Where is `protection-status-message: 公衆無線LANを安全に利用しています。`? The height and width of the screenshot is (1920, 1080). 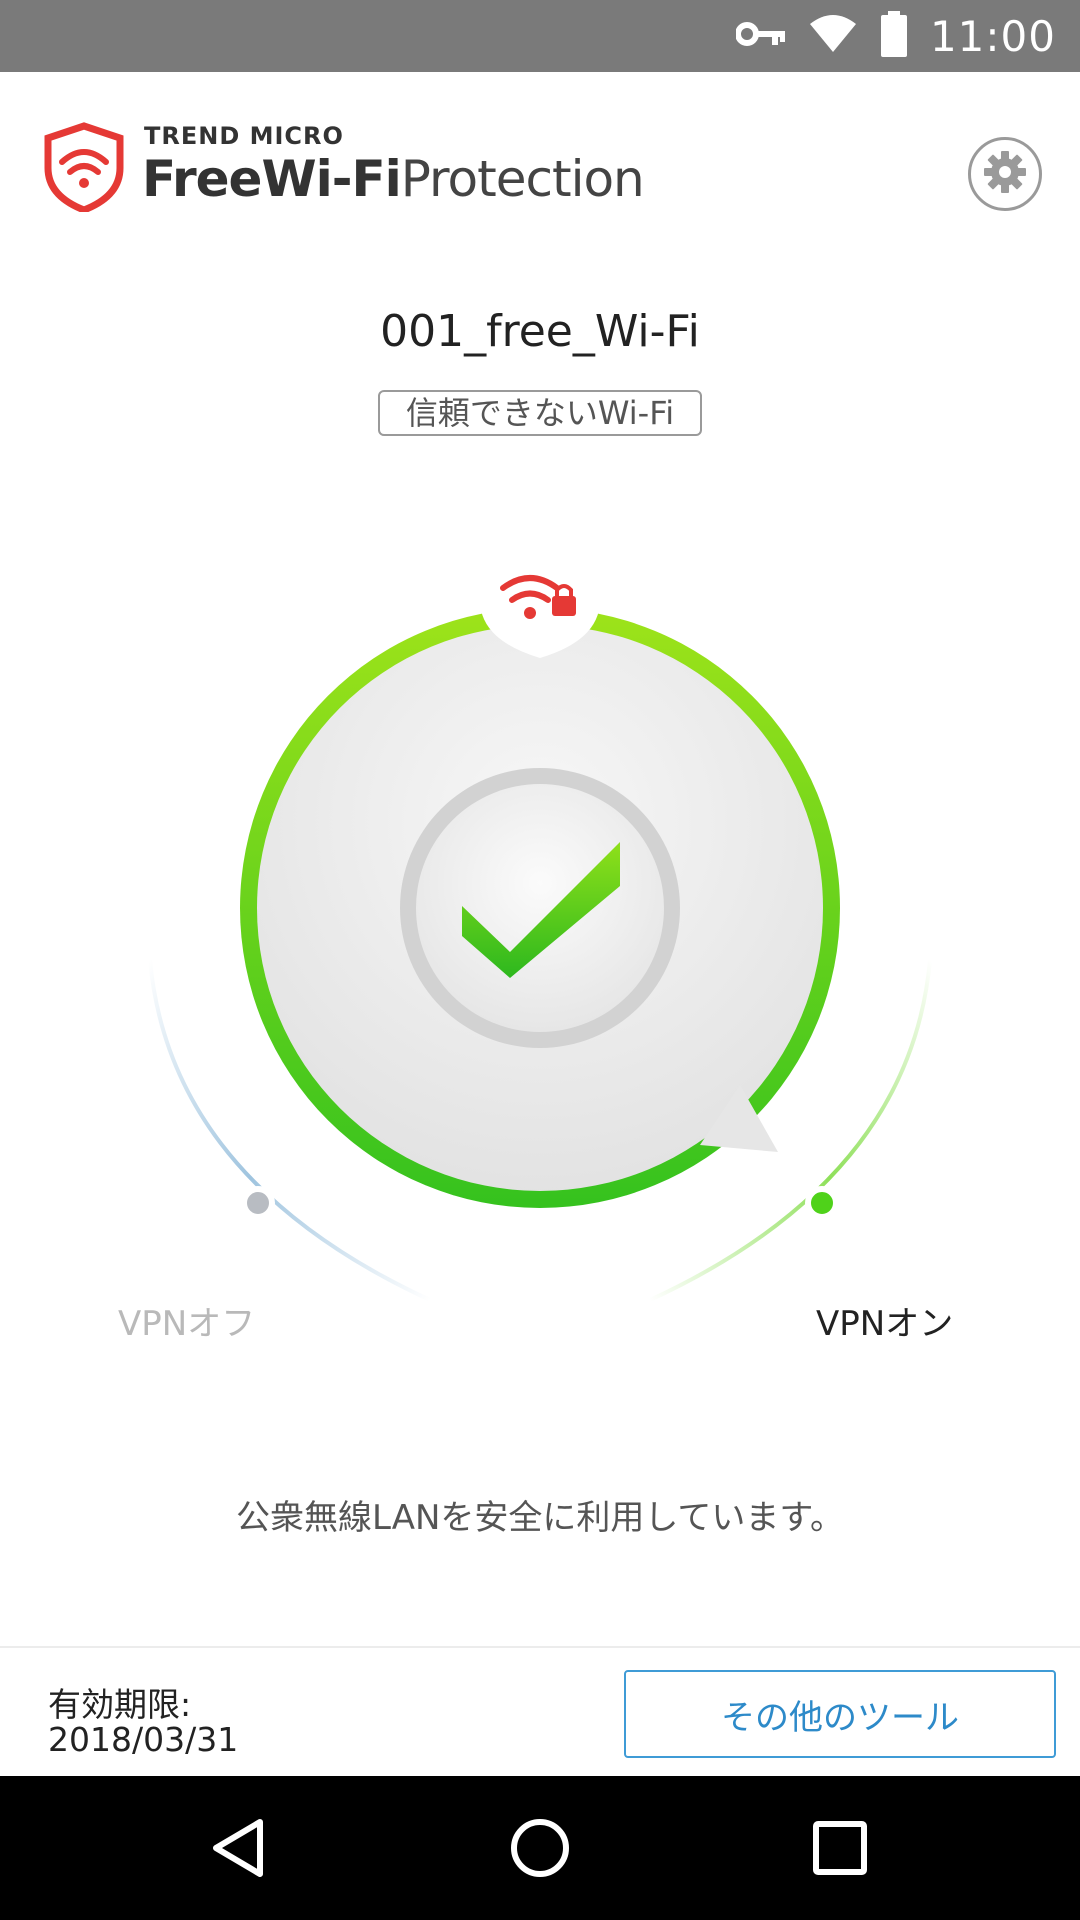
protection-status-message: 公衆無線LANを安全に利用しています。 is located at coordinates (540, 1518).